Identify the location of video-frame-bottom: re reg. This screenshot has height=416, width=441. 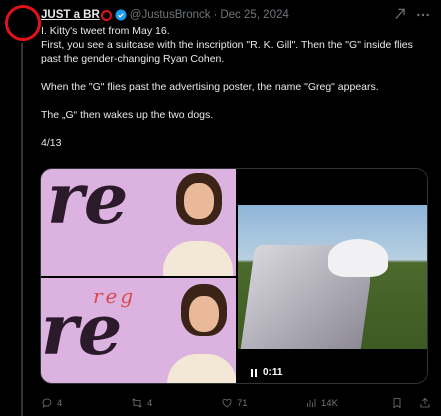
(138, 330).